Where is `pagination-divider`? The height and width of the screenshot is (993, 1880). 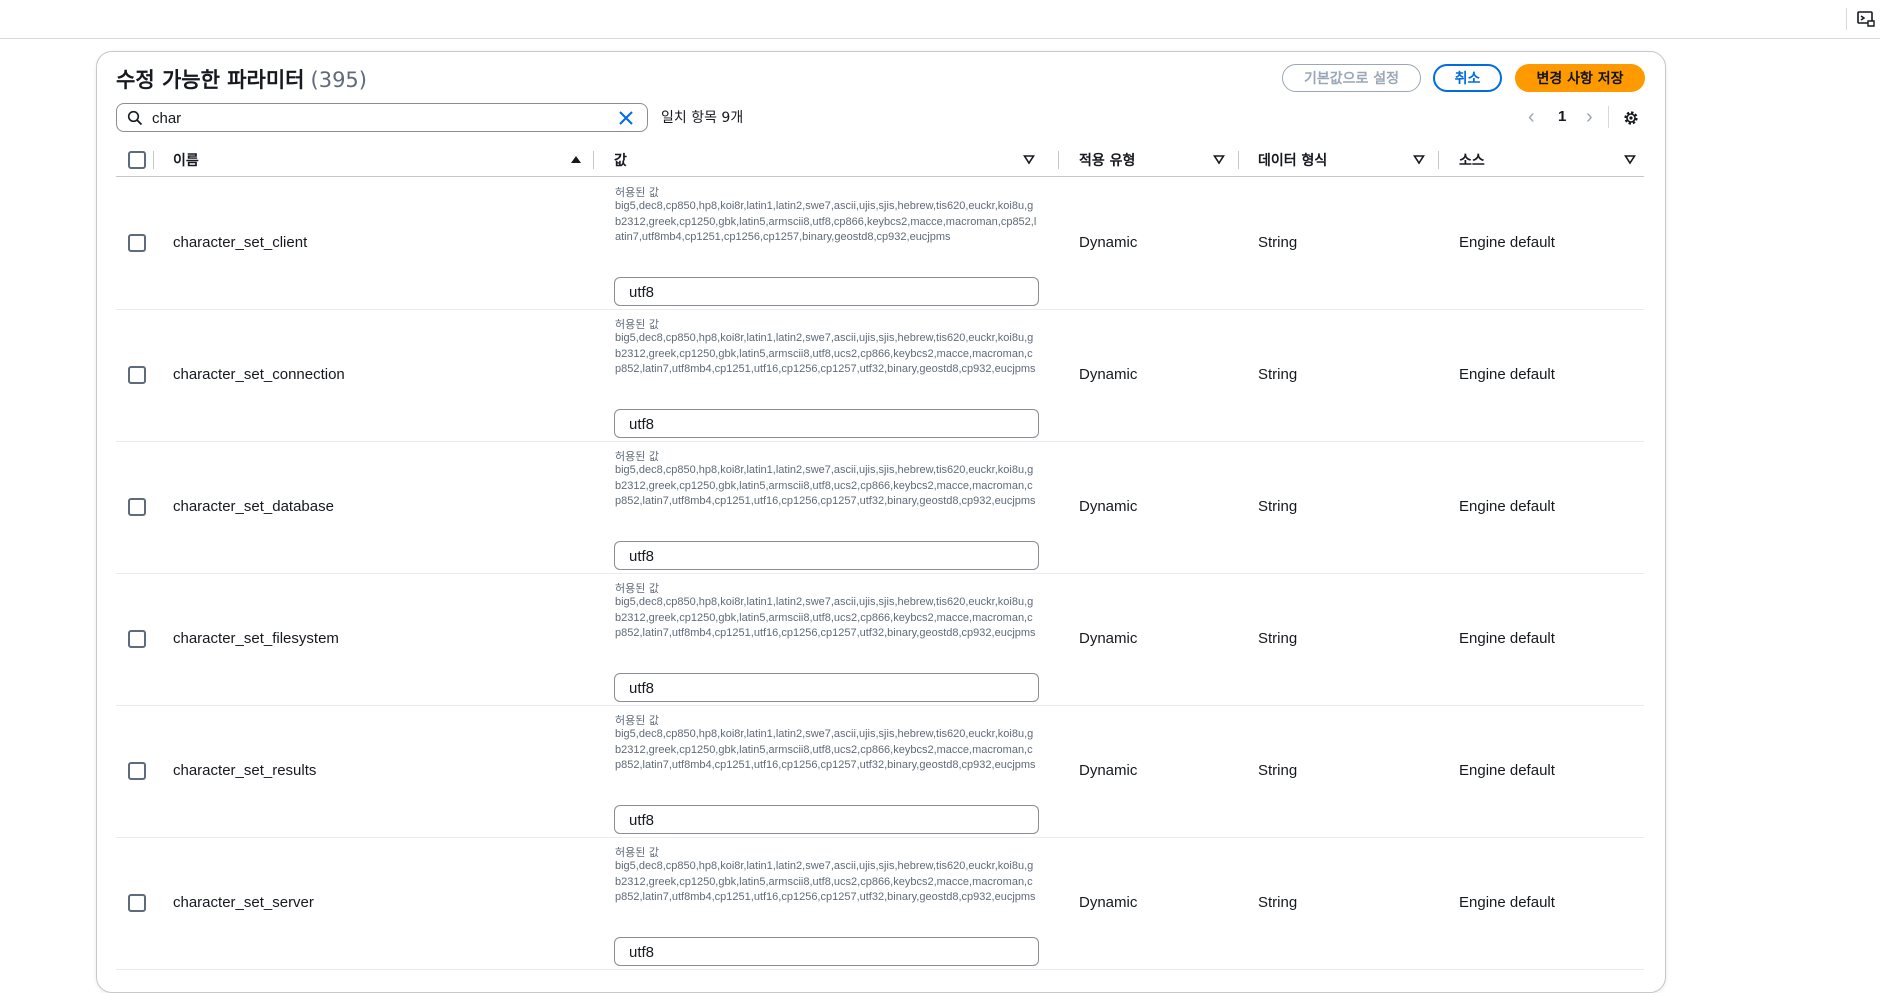 pagination-divider is located at coordinates (1608, 117).